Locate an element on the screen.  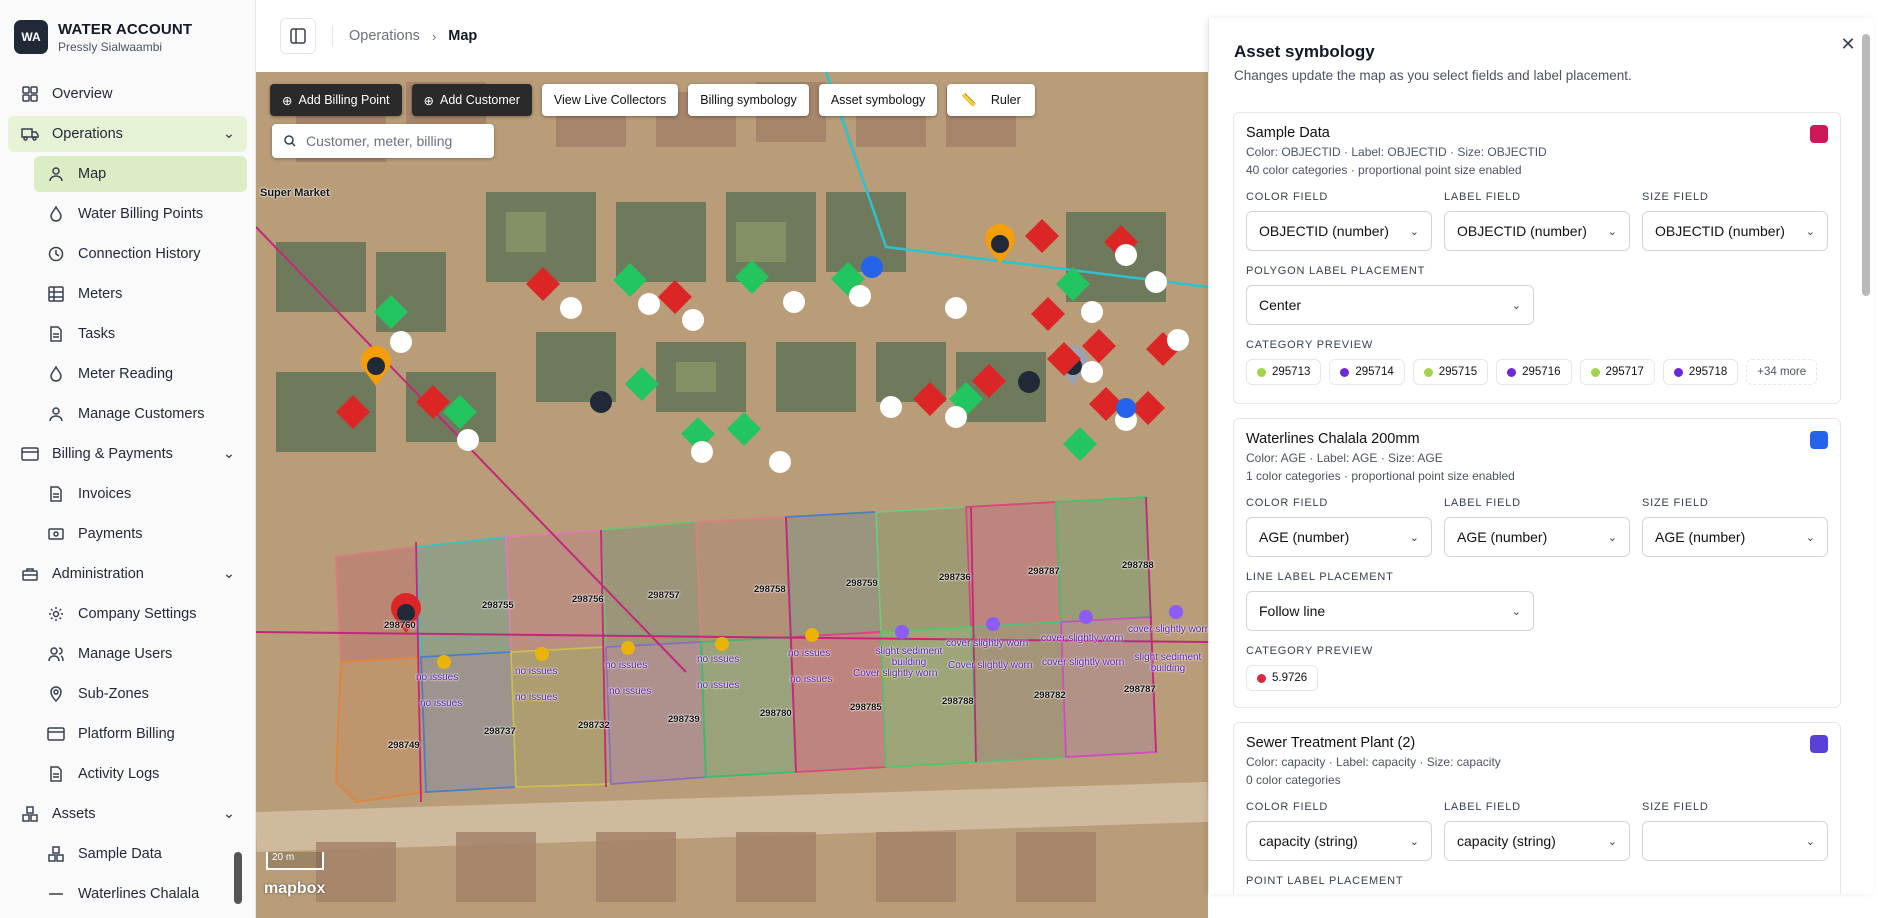
label-field-select: AGE (number) ⌄ is located at coordinates (1537, 537).